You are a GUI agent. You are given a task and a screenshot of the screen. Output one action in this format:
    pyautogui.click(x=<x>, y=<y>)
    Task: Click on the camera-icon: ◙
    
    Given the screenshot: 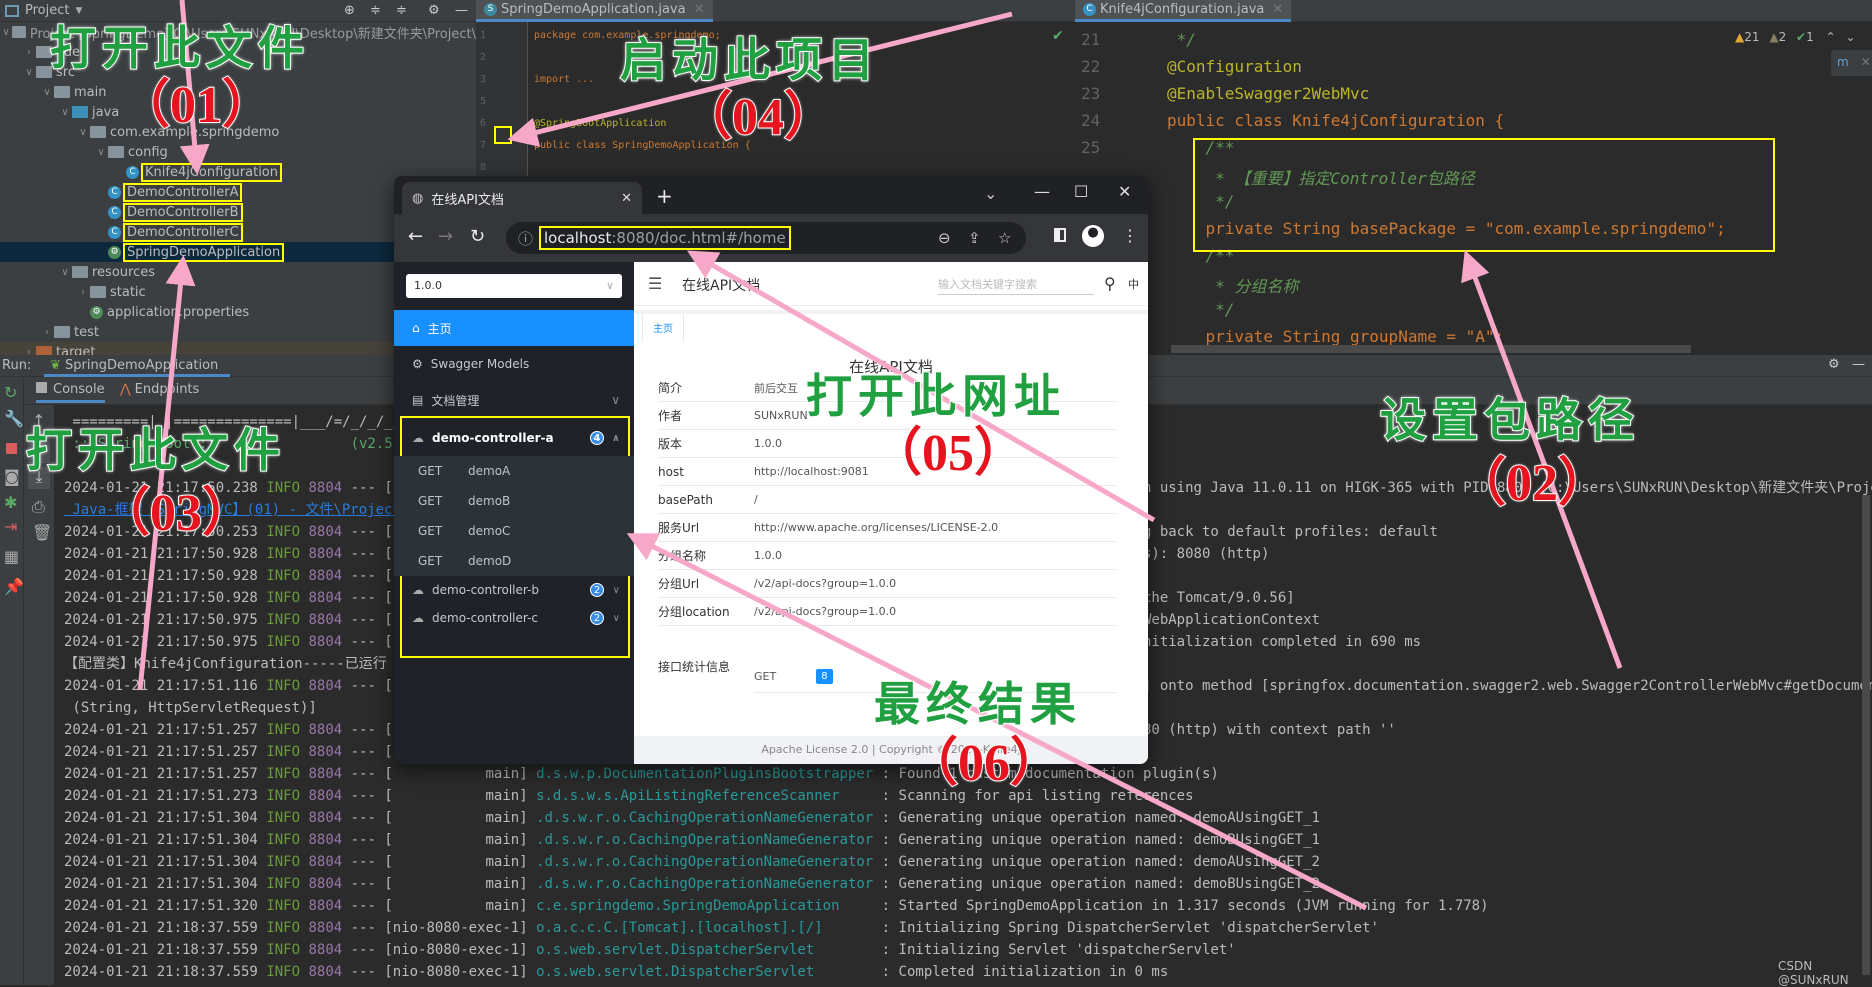 What is the action you would take?
    pyautogui.click(x=12, y=476)
    